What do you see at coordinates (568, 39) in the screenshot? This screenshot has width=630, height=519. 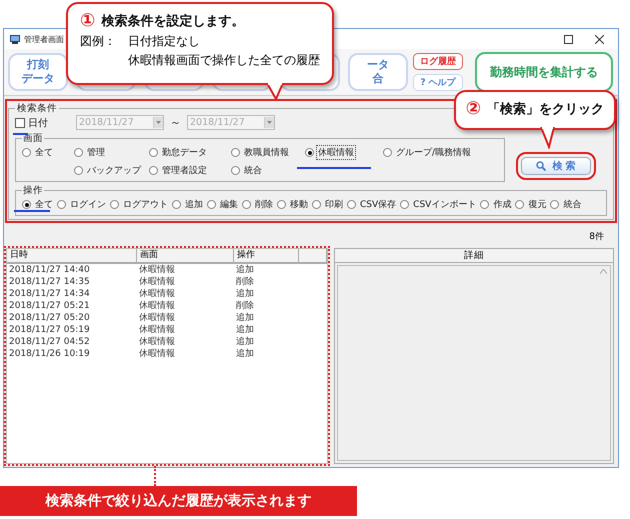 I see `maximize-icon` at bounding box center [568, 39].